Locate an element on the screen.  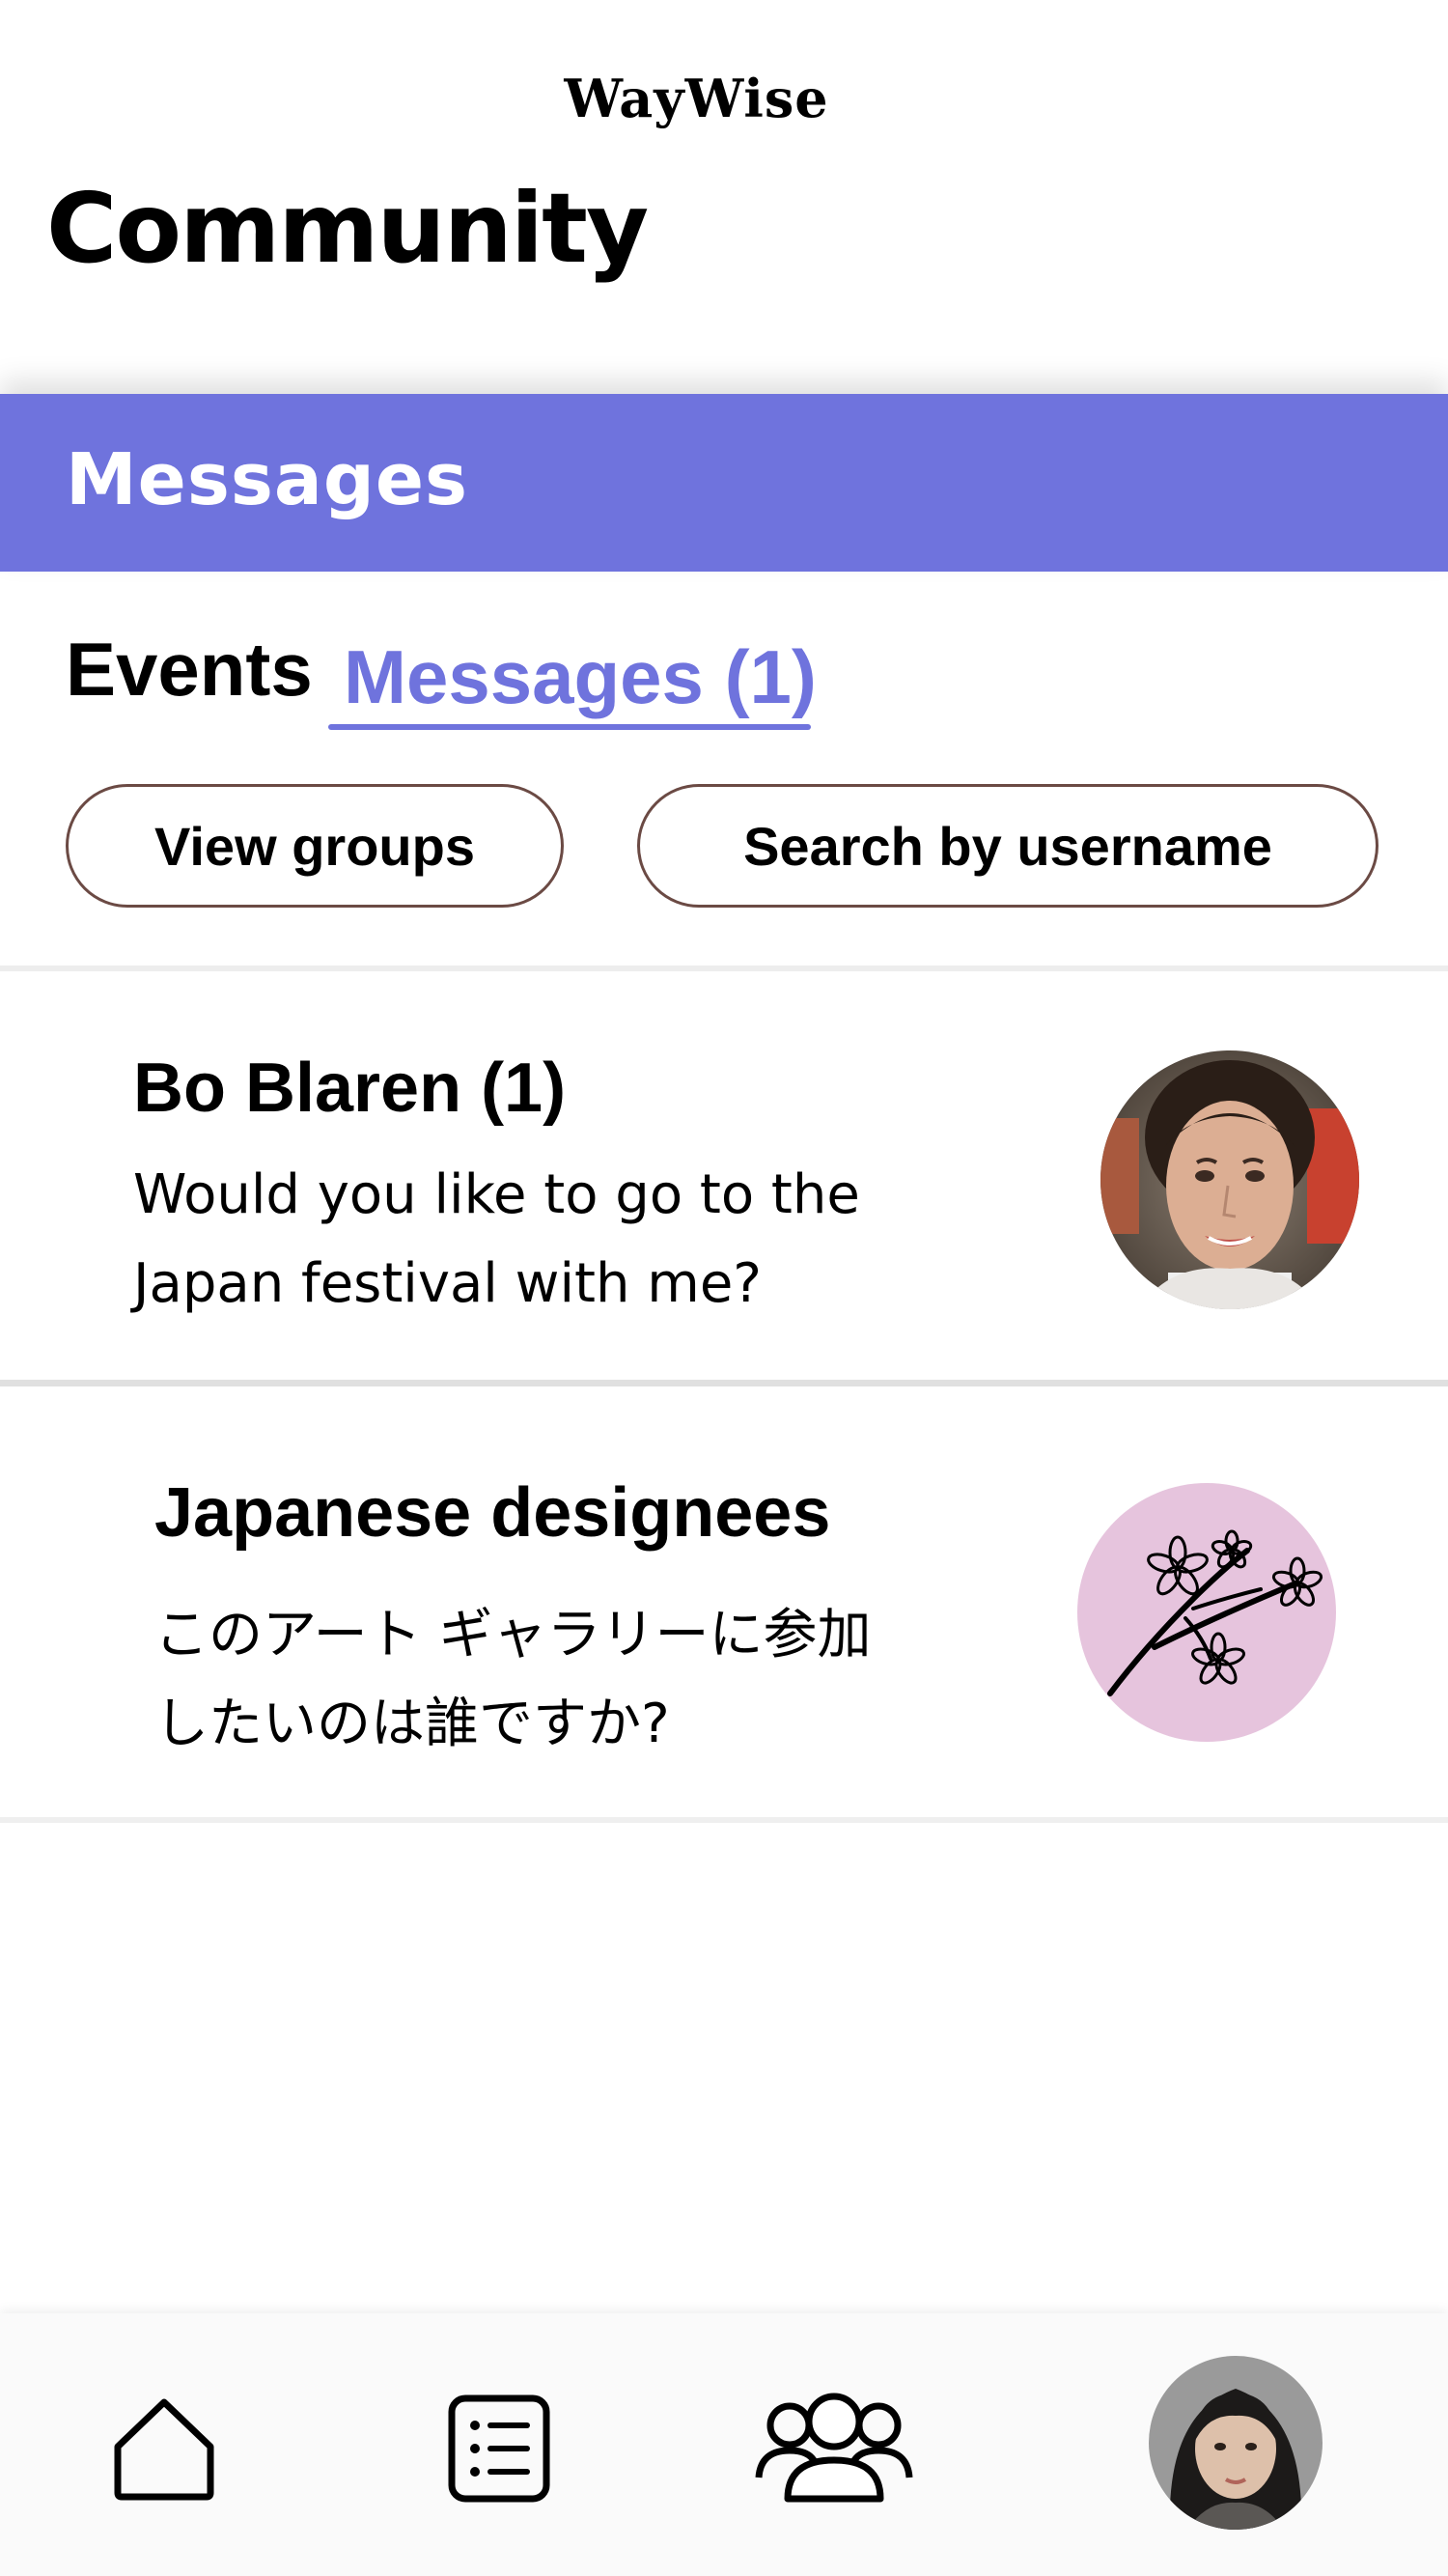
conversation-name: Bo Blaren (1) is located at coordinates (350, 1088).